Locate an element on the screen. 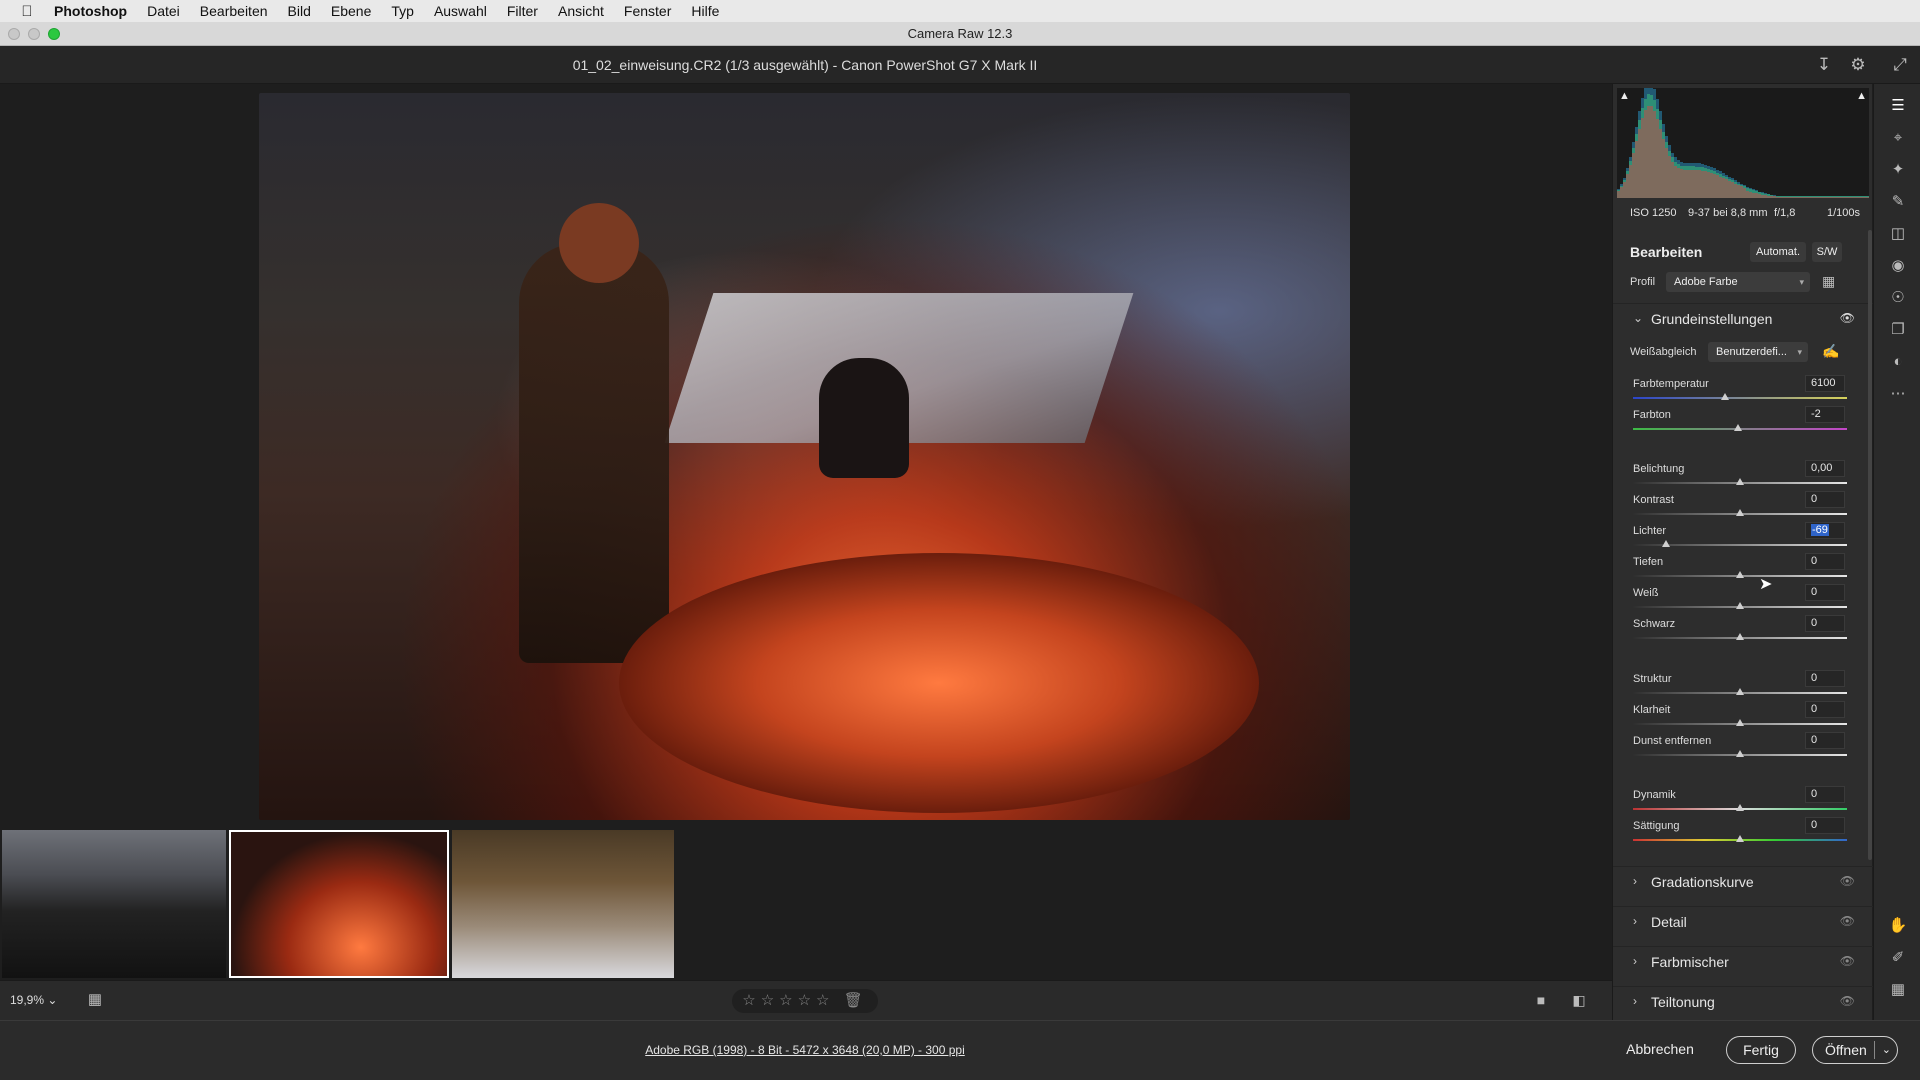 This screenshot has width=1920, height=1080. grid-icon: ▦ is located at coordinates (1898, 990).